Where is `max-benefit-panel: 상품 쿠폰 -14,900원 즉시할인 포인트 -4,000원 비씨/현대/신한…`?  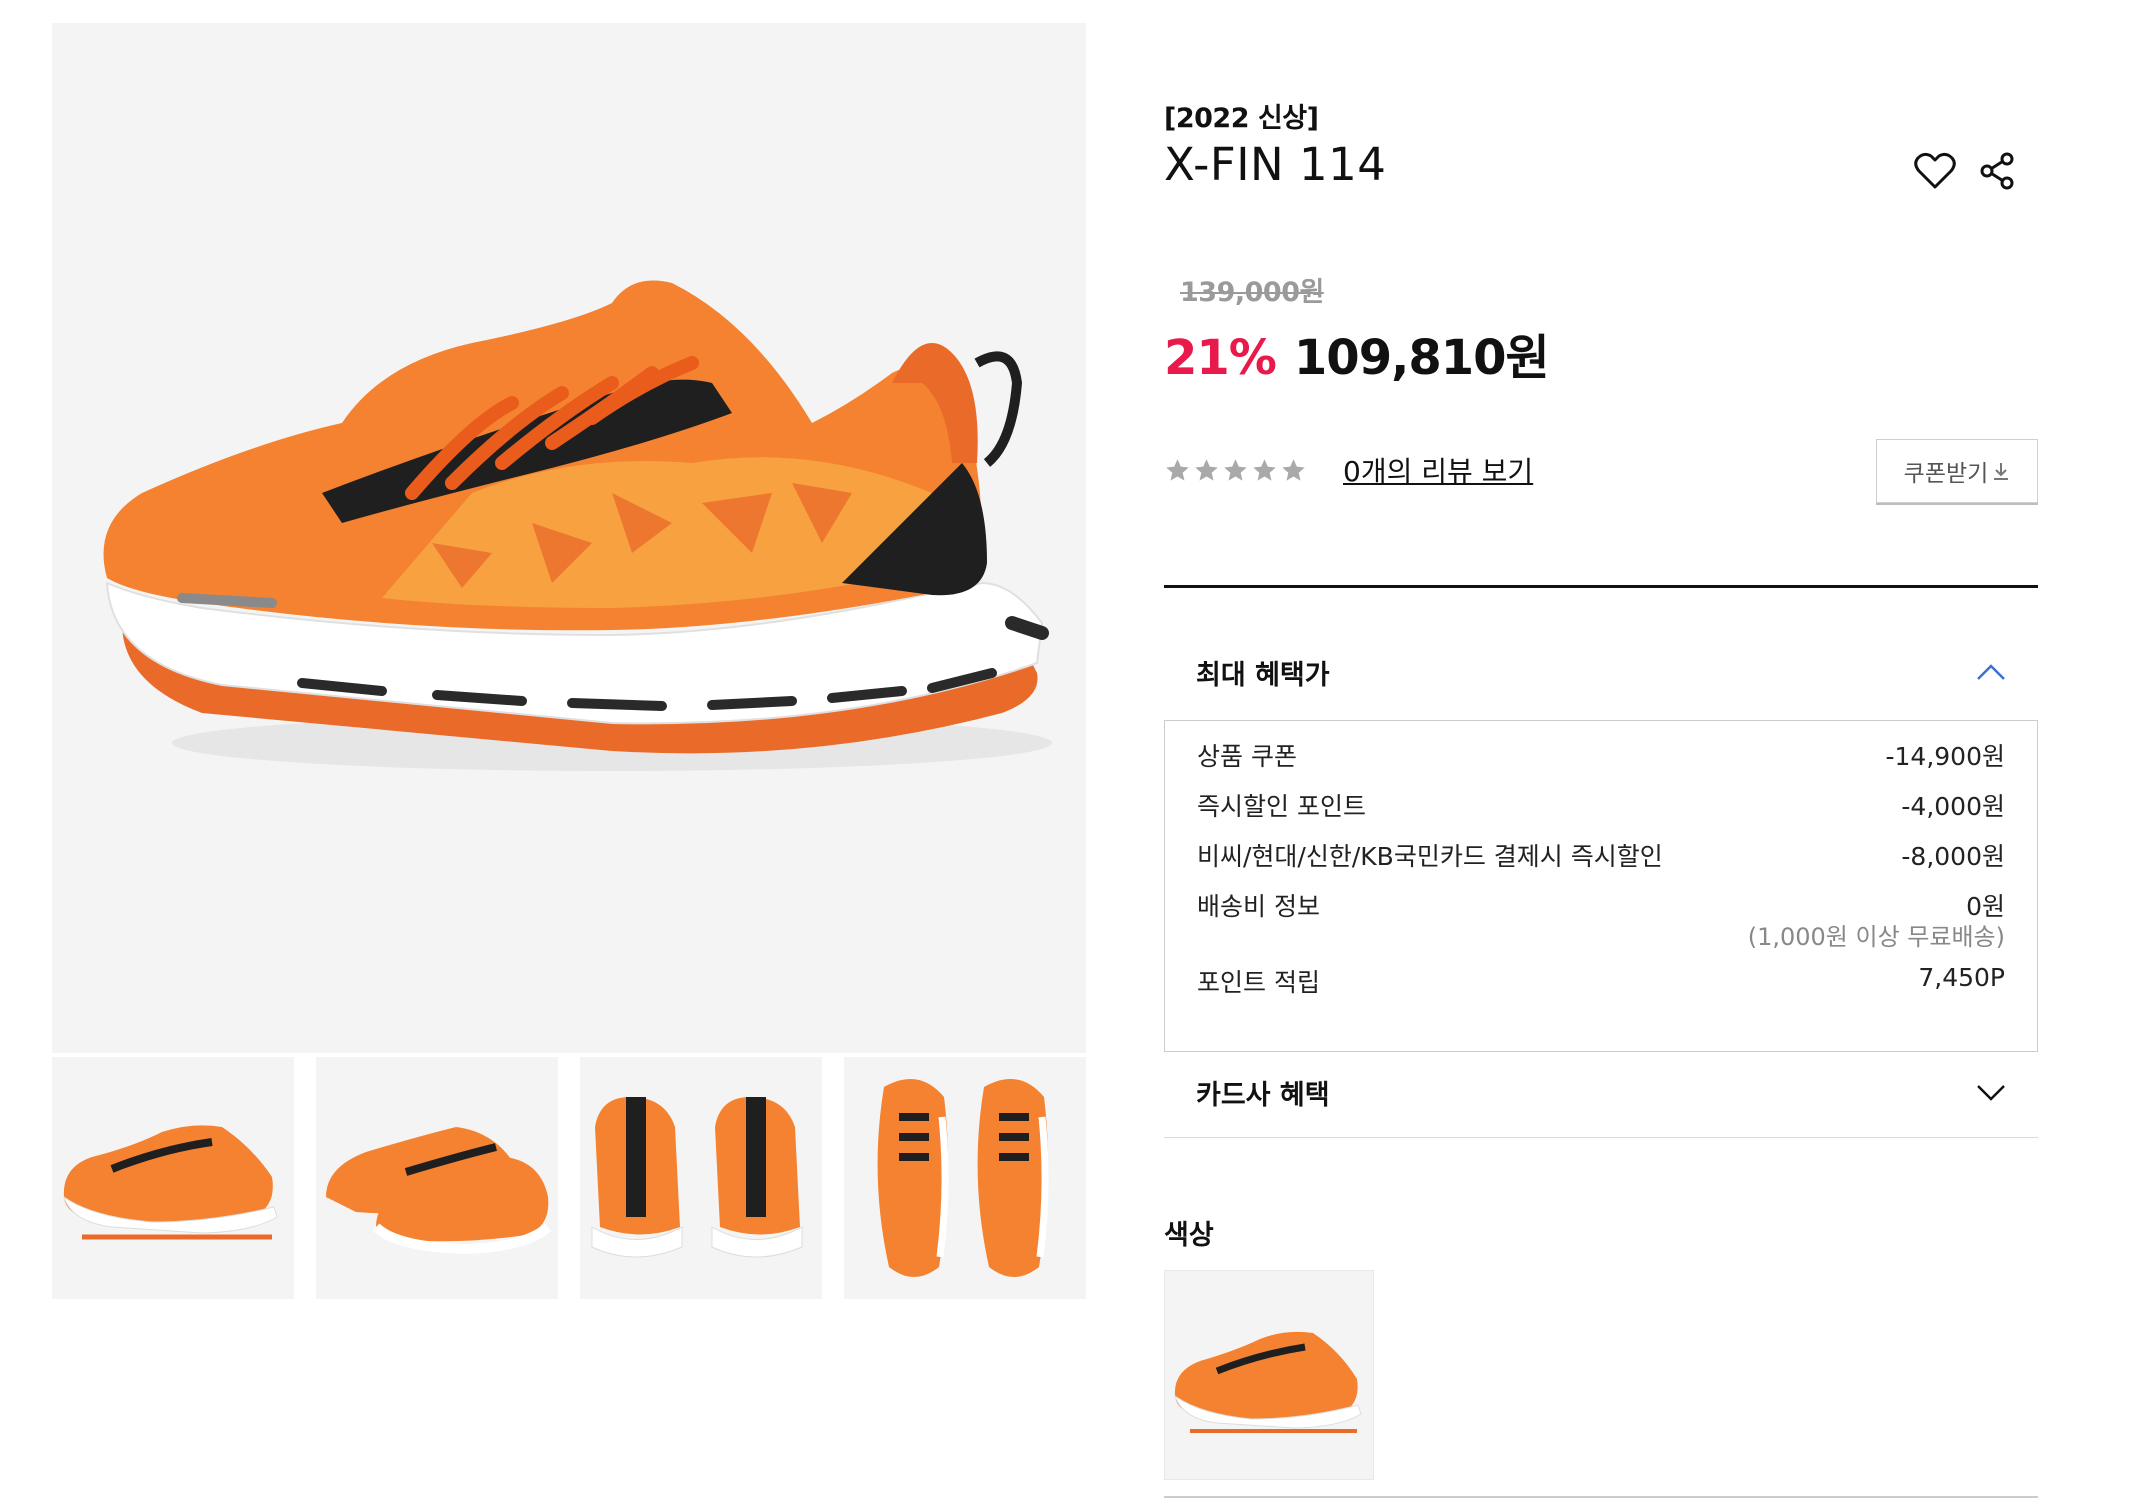 max-benefit-panel: 상품 쿠폰 -14,900원 즉시할인 포인트 -4,000원 비씨/현대/신한… is located at coordinates (1601, 886).